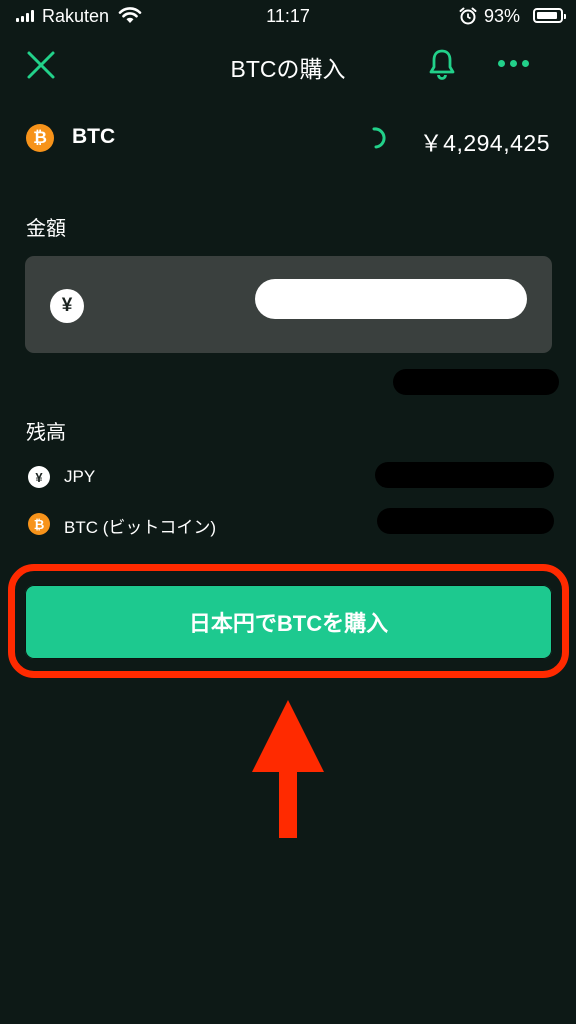 Image resolution: width=576 pixels, height=1024 pixels. Describe the element at coordinates (46, 433) in the screenshot. I see `balance-label: 残高` at that location.